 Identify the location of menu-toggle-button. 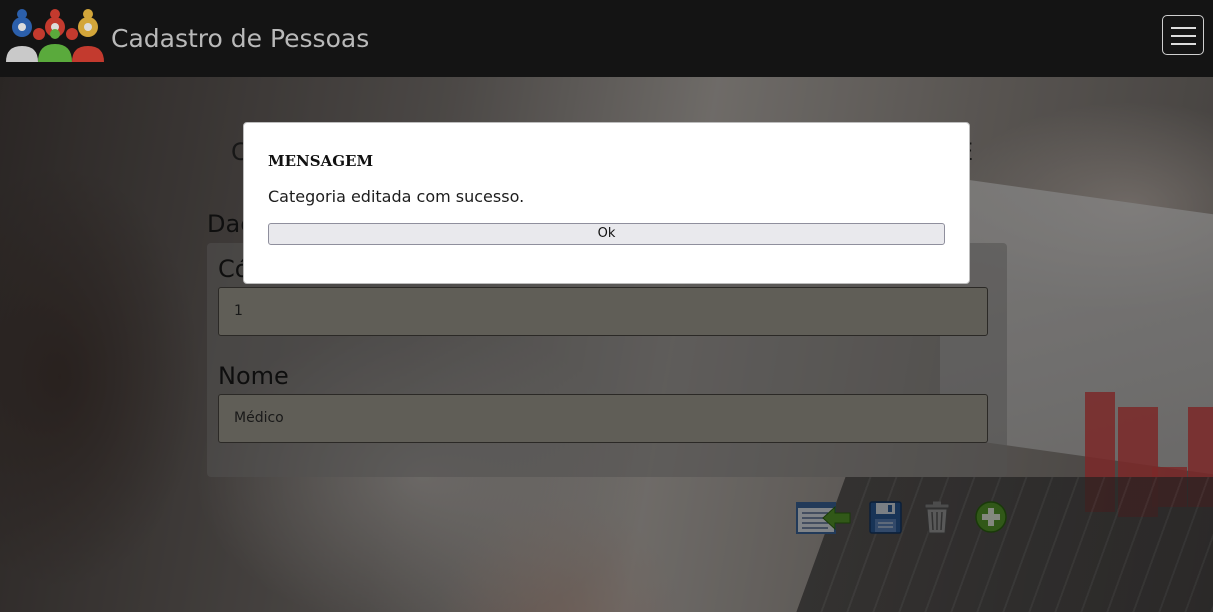
(1183, 35).